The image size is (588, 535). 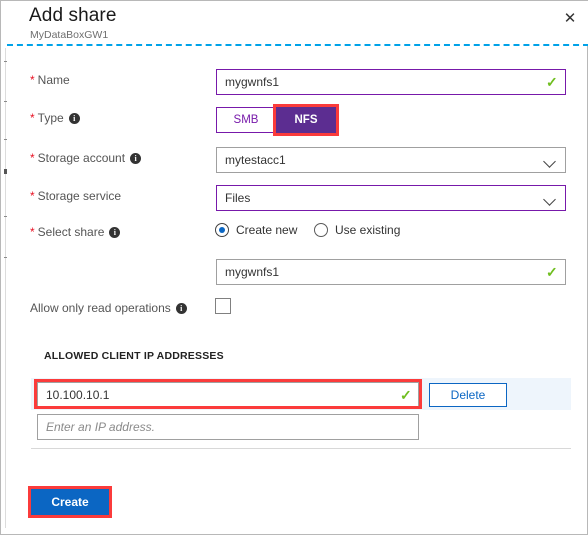 I want to click on storage-service-label: * Storage service, so click(x=75, y=196).